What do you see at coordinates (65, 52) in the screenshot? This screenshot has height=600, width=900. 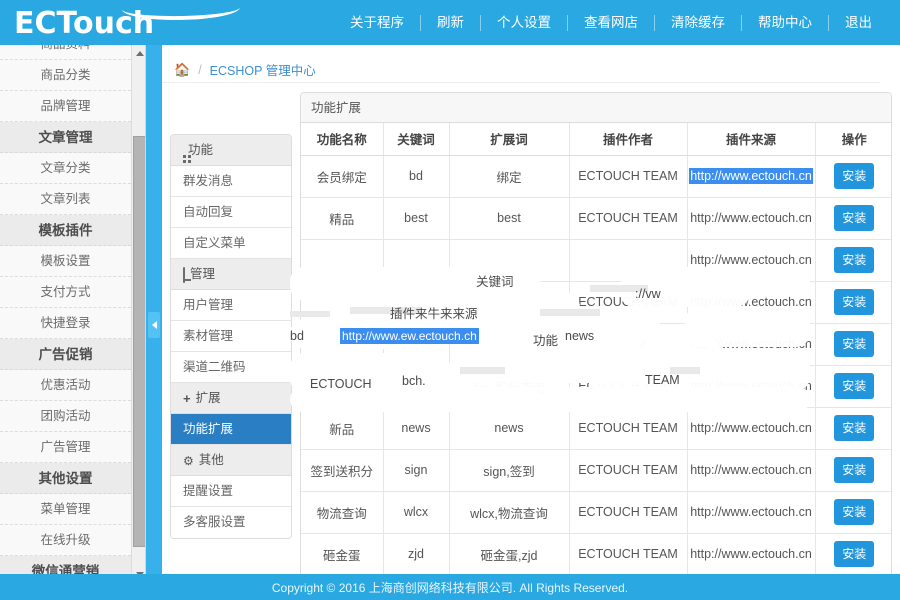 I see `sidebar-item-0: 商品资料` at bounding box center [65, 52].